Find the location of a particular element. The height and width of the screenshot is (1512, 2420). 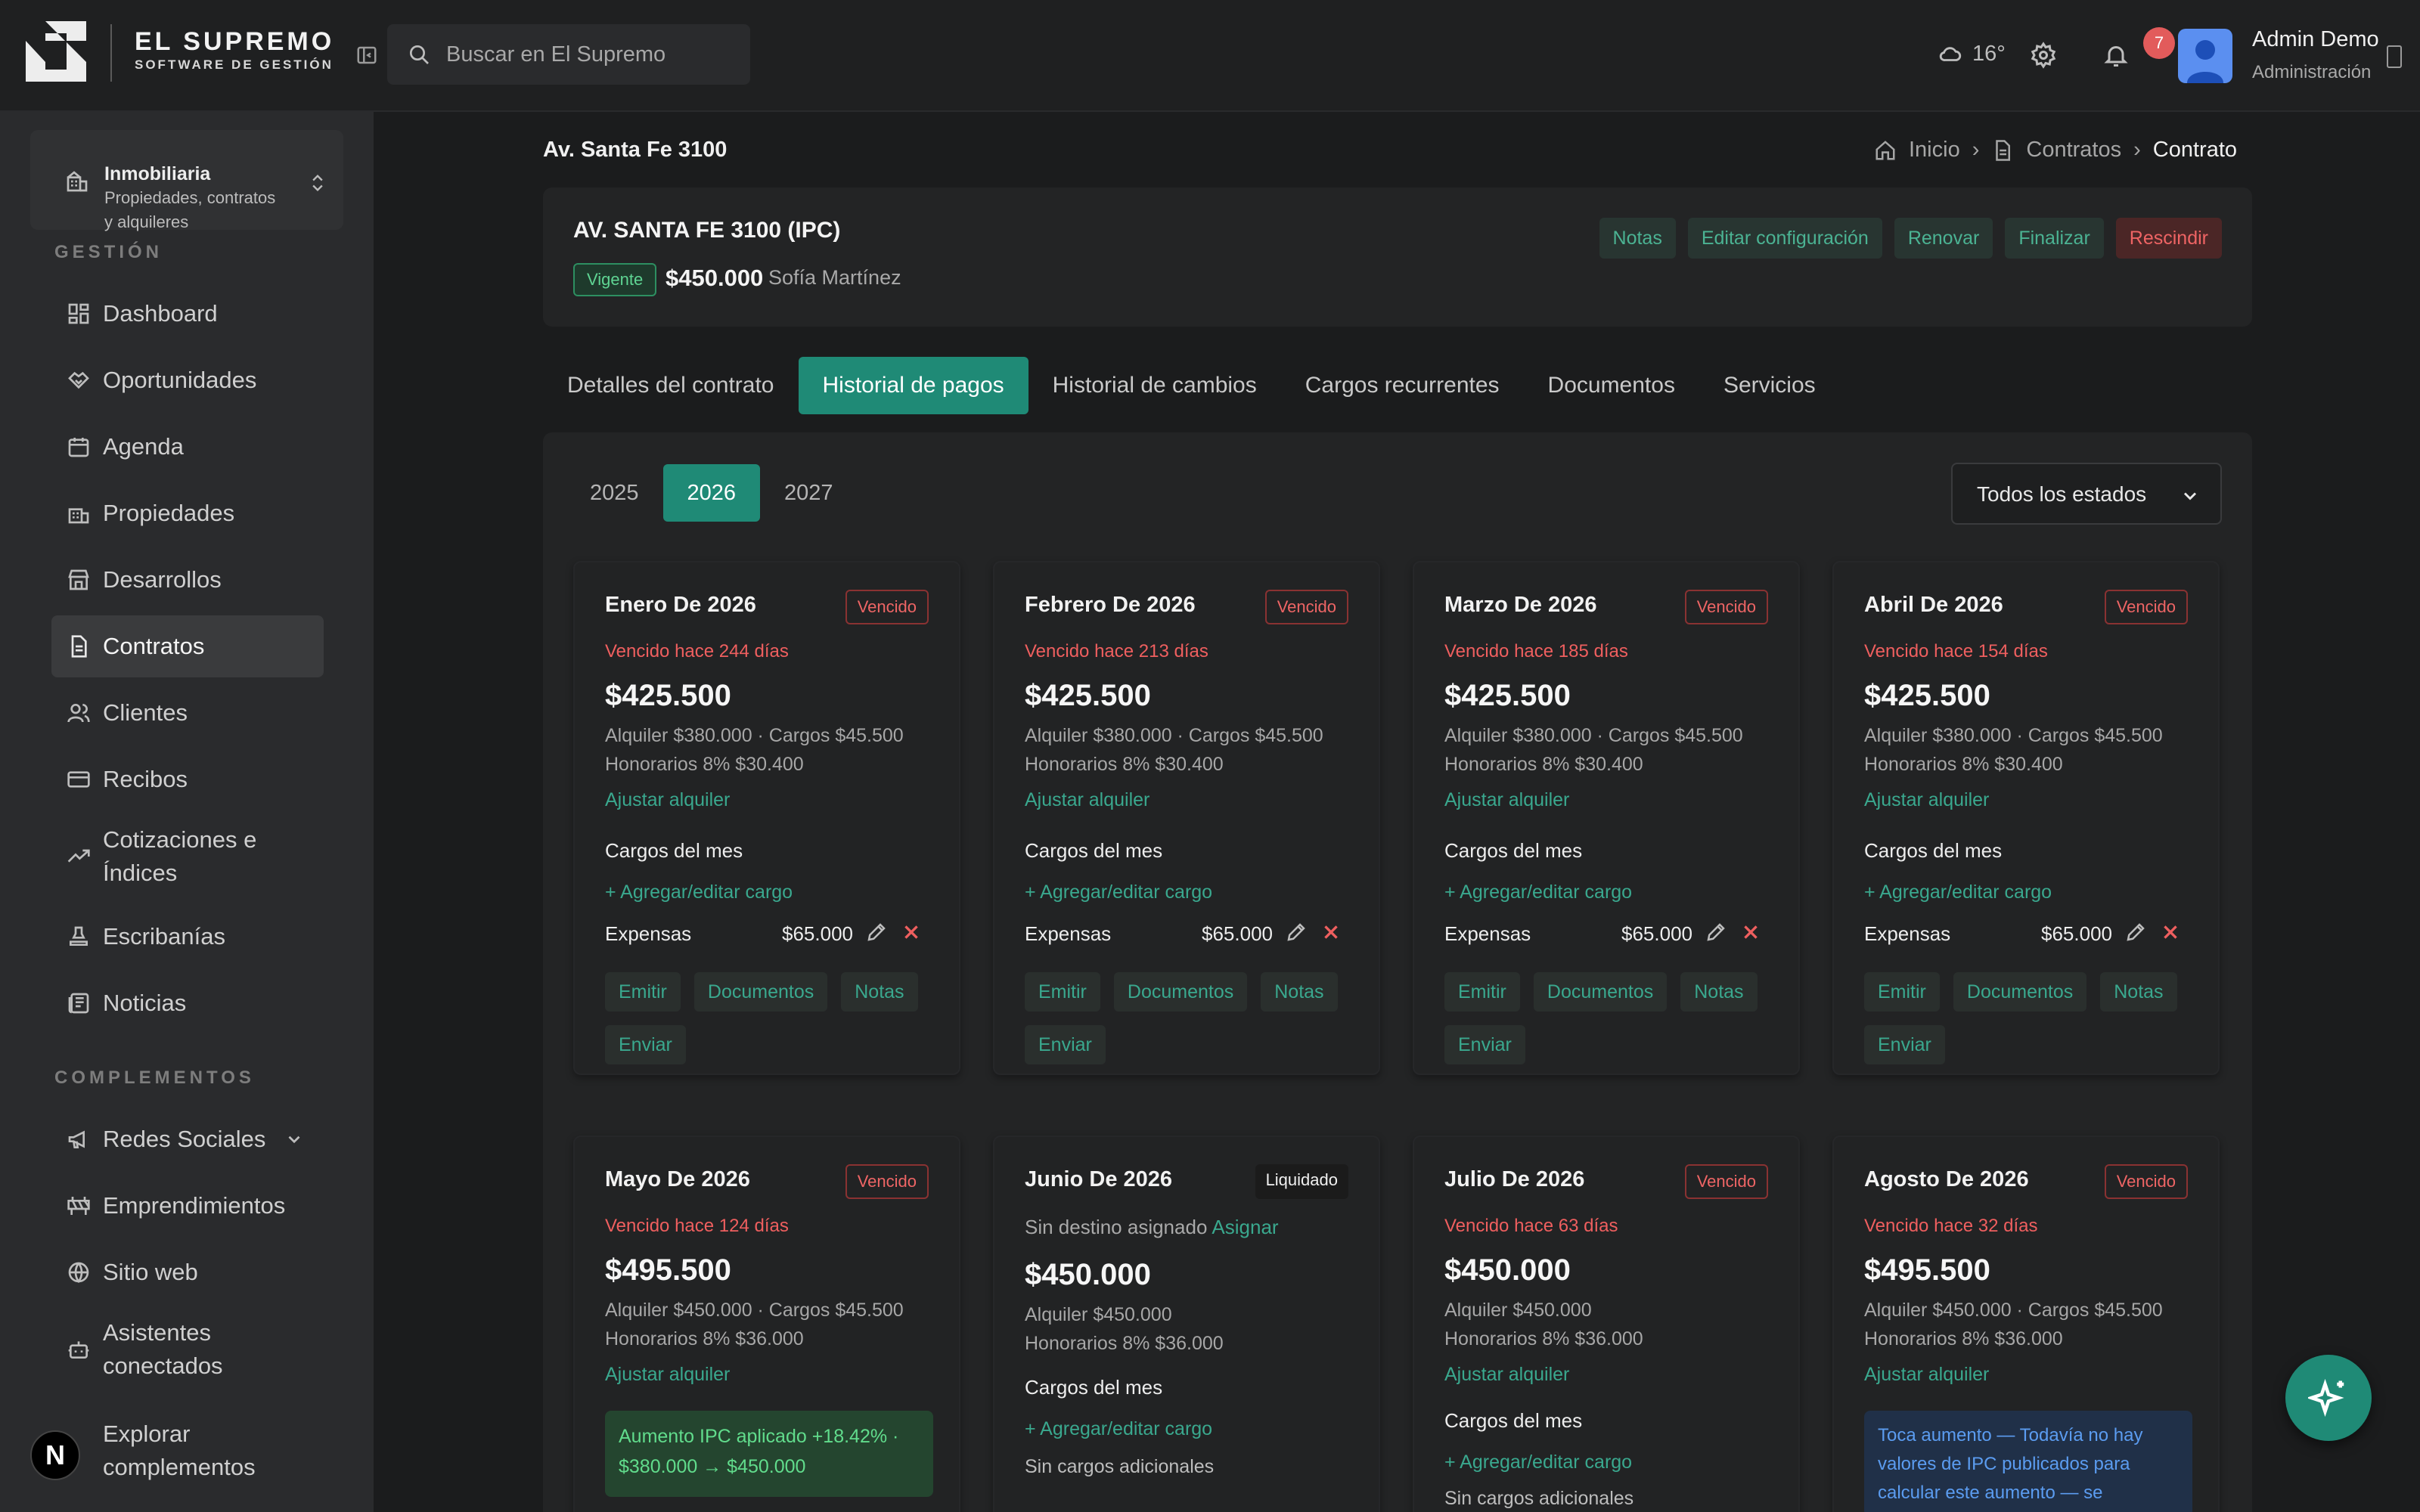

avatar is located at coordinates (2205, 56).